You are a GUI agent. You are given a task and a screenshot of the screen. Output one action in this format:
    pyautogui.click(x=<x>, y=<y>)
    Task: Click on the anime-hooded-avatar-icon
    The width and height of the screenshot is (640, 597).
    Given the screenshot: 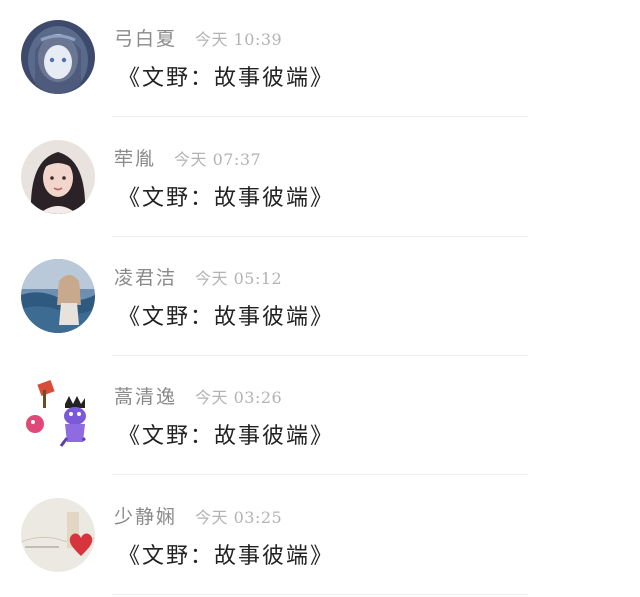 What is the action you would take?
    pyautogui.click(x=58, y=57)
    